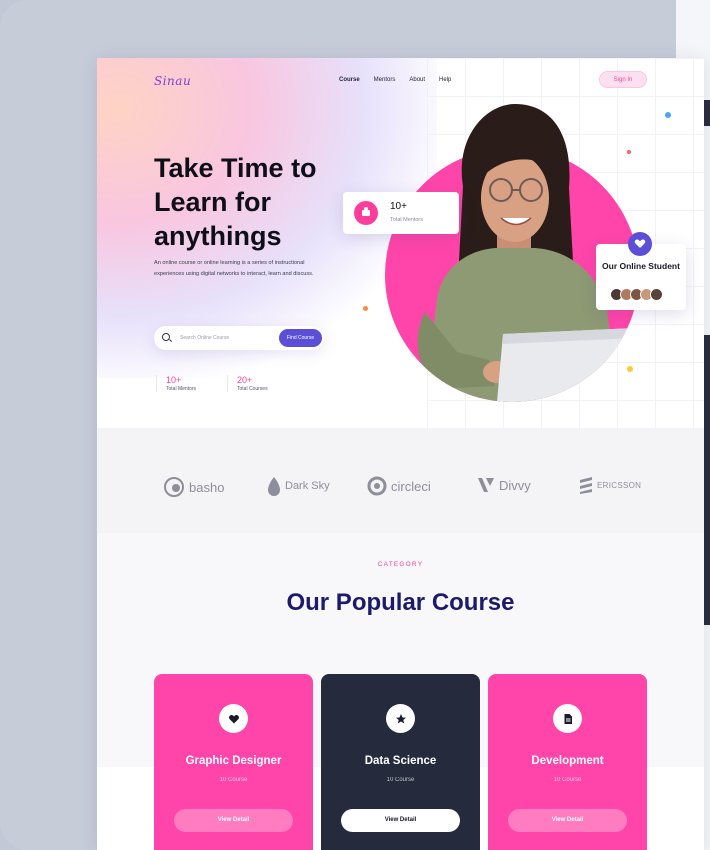 The image size is (710, 850). Describe the element at coordinates (411, 486) in the screenshot. I see `partner-name: circleci` at that location.